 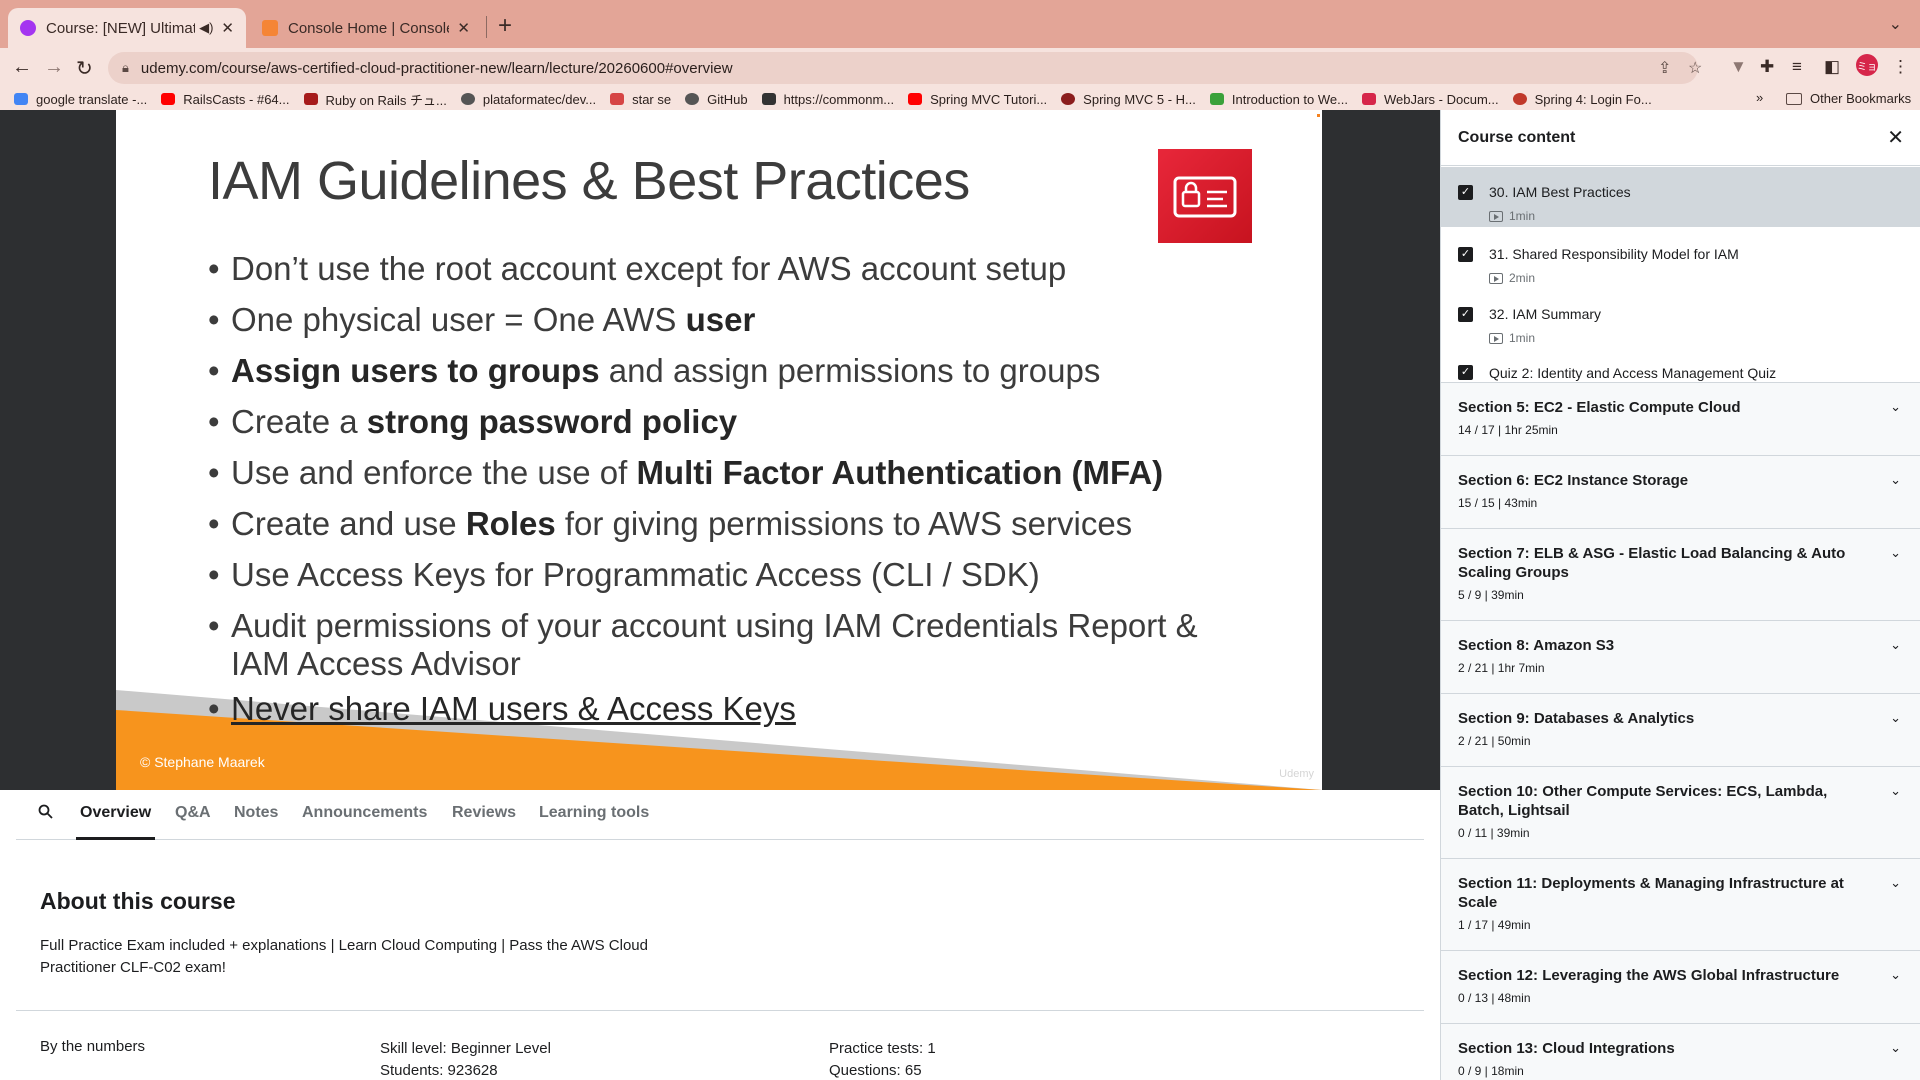 What do you see at coordinates (369, 28) in the screenshot?
I see `tab-title: Console Home | Console Home` at bounding box center [369, 28].